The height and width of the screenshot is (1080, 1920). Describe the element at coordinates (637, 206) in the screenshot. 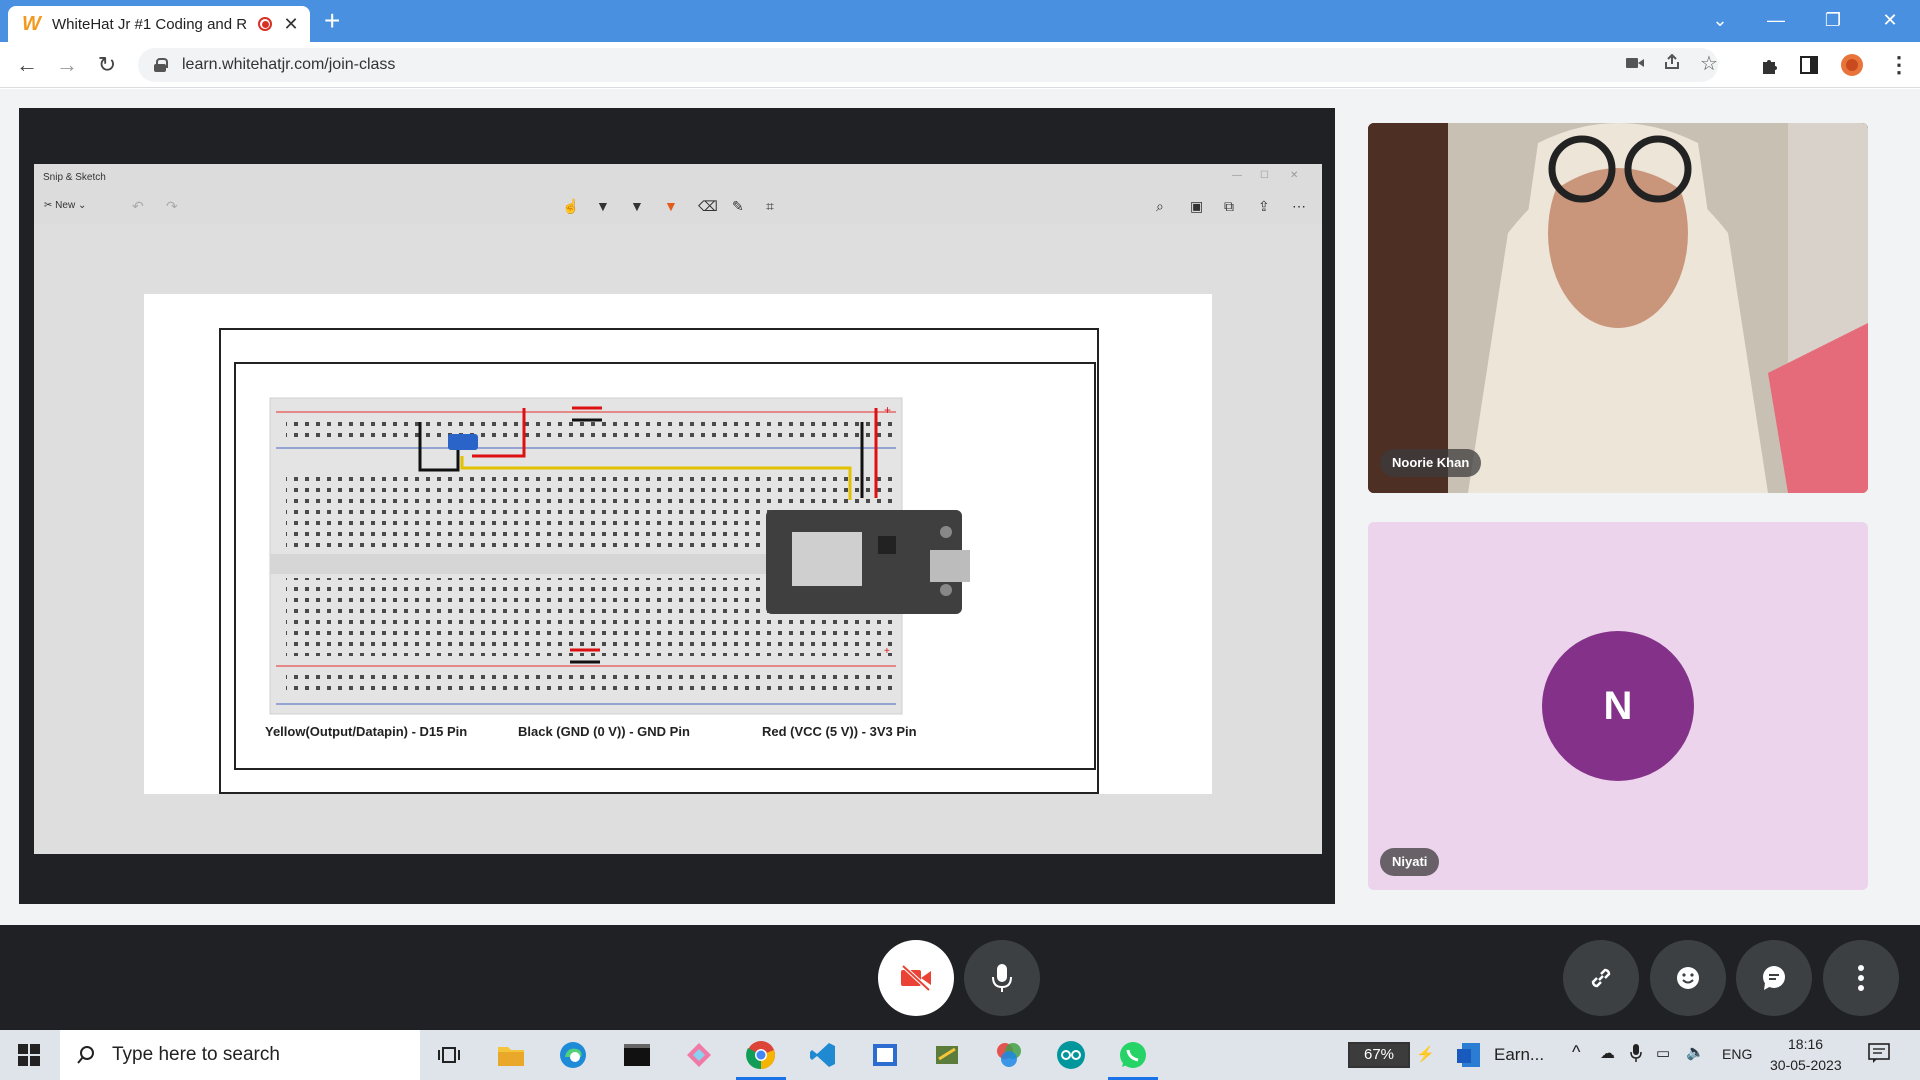

I see `pencil-tool-icon: ▼` at that location.